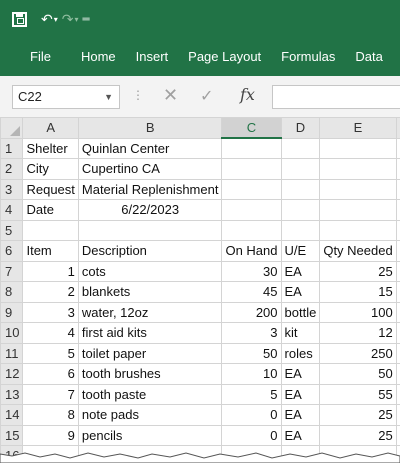  I want to click on row-header: 12, so click(12, 374).